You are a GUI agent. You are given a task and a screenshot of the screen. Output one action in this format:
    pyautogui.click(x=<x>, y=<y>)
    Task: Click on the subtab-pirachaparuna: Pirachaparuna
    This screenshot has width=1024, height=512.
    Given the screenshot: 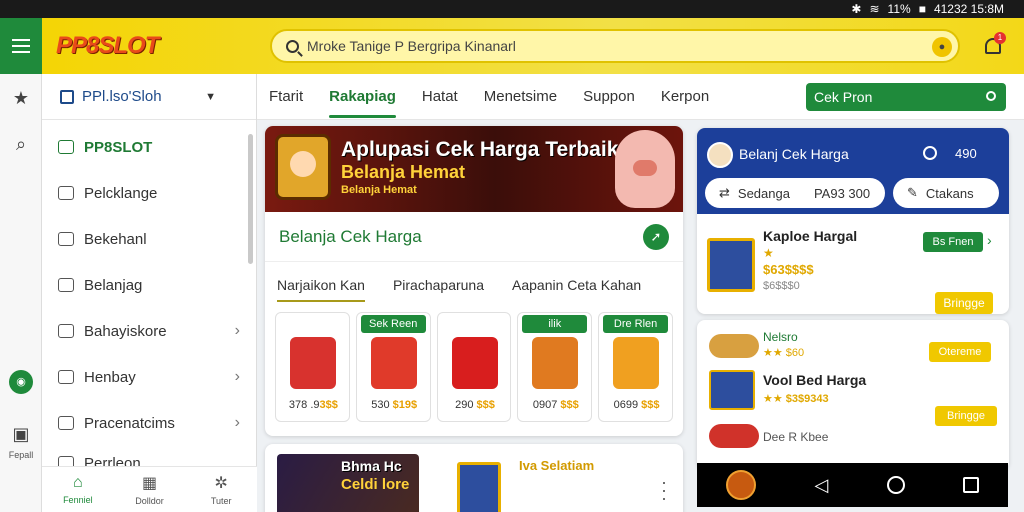 What is the action you would take?
    pyautogui.click(x=438, y=285)
    